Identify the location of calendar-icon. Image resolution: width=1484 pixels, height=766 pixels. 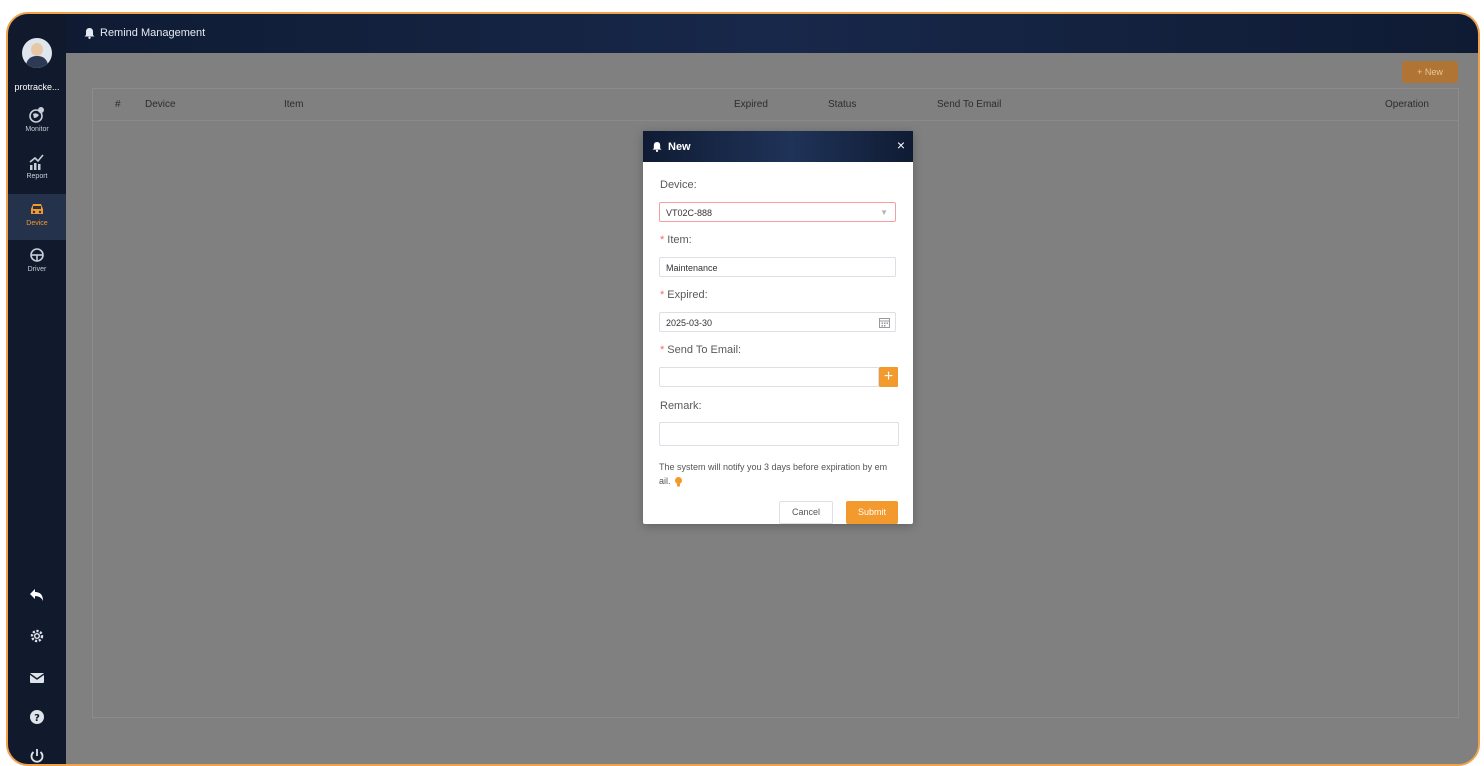
(884, 322).